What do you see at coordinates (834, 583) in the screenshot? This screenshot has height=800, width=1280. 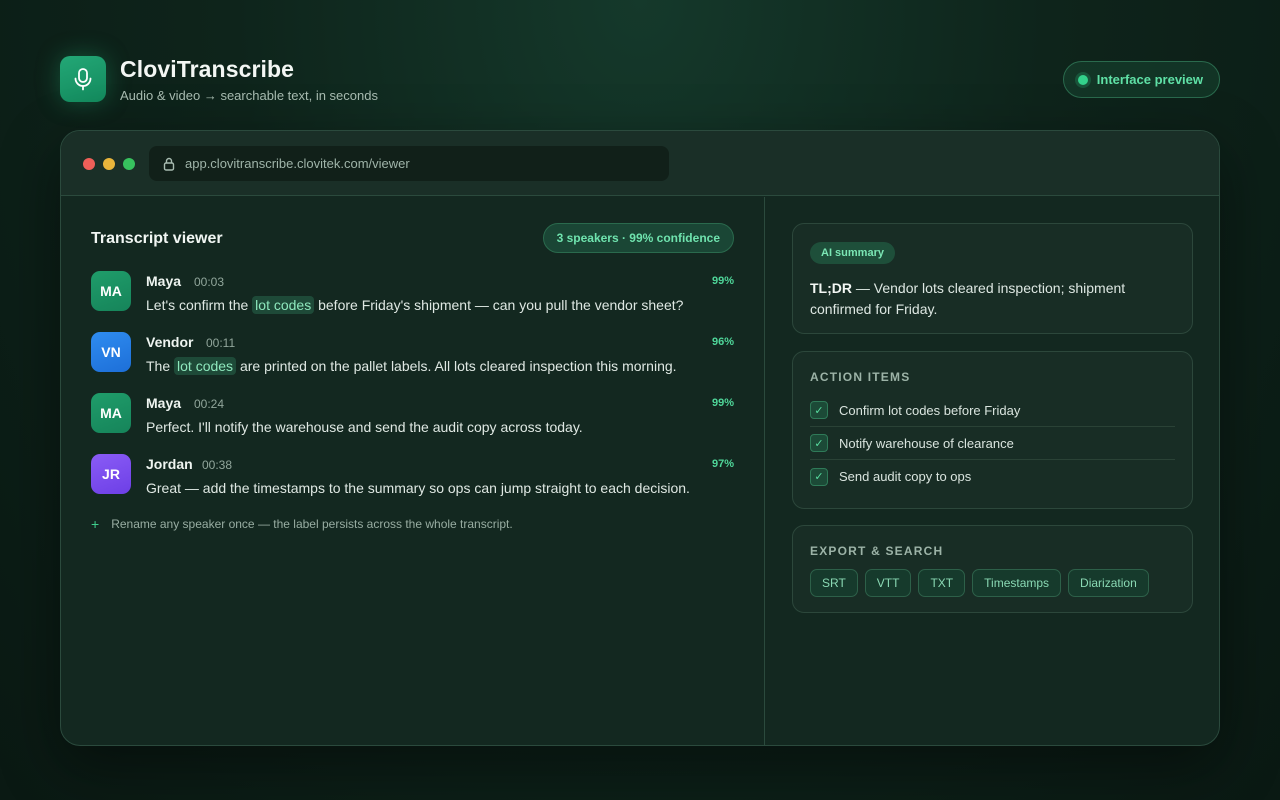 I see `export-srt-chip: SRT` at bounding box center [834, 583].